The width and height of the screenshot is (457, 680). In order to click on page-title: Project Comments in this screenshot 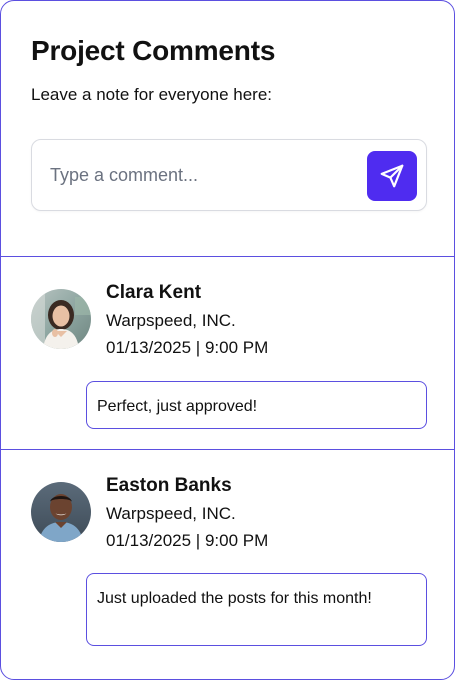, I will do `click(153, 50)`.